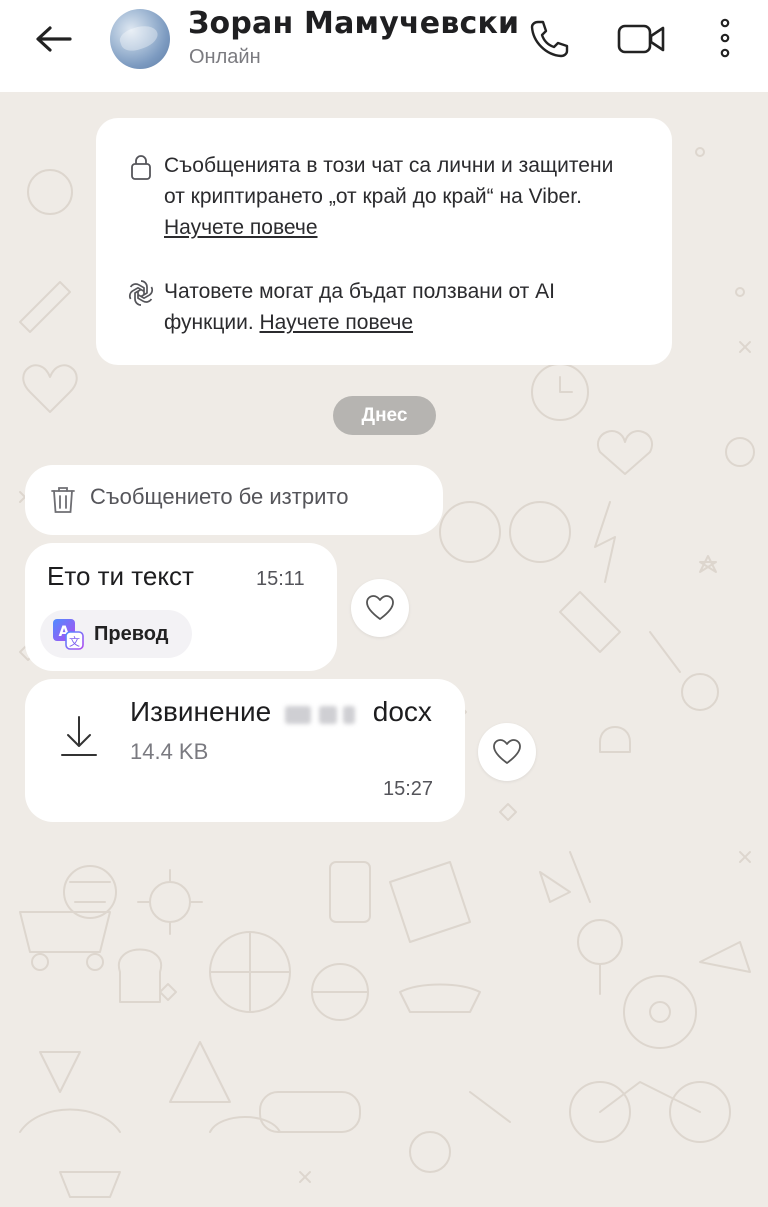 This screenshot has height=1207, width=768. What do you see at coordinates (225, 57) in the screenshot?
I see `contact-status: Онлайн` at bounding box center [225, 57].